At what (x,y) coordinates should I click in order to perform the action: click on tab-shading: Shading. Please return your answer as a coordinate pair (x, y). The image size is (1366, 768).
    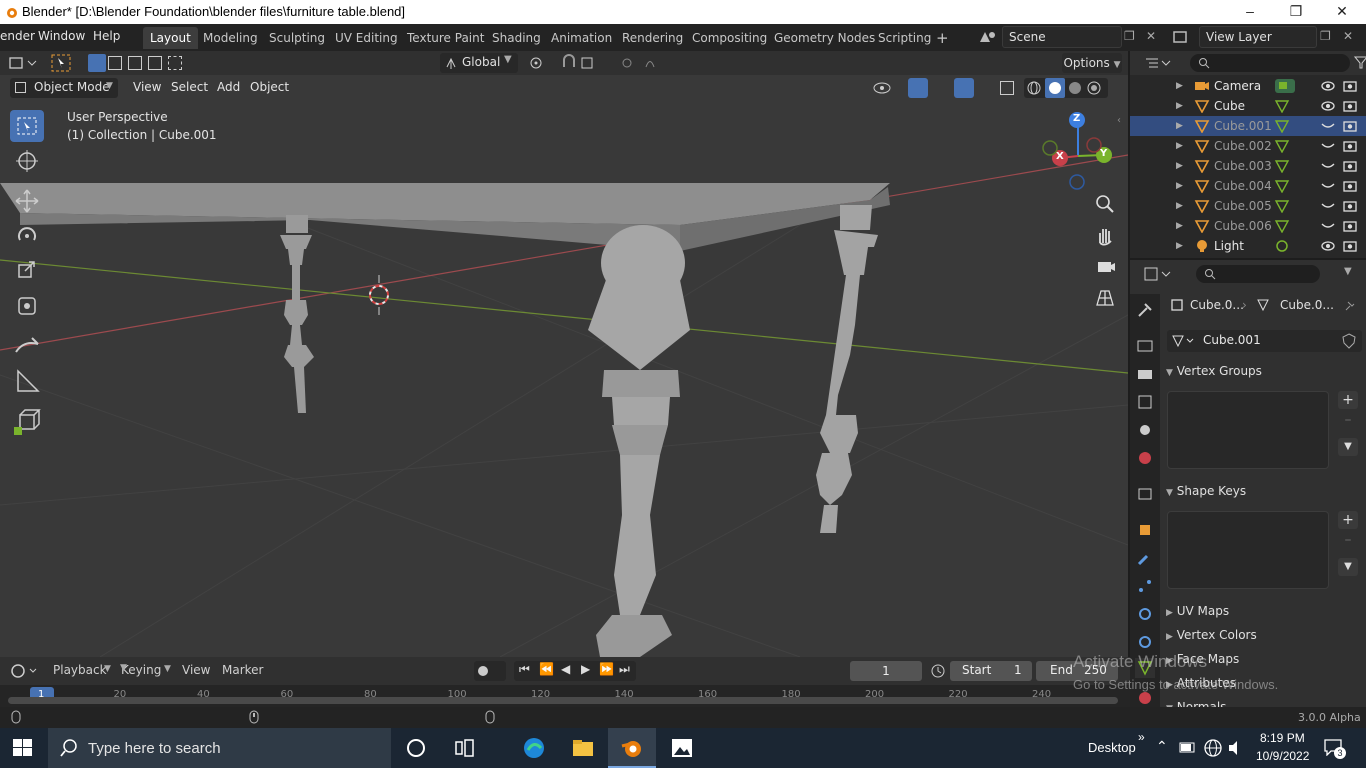
    Looking at the image, I should click on (516, 38).